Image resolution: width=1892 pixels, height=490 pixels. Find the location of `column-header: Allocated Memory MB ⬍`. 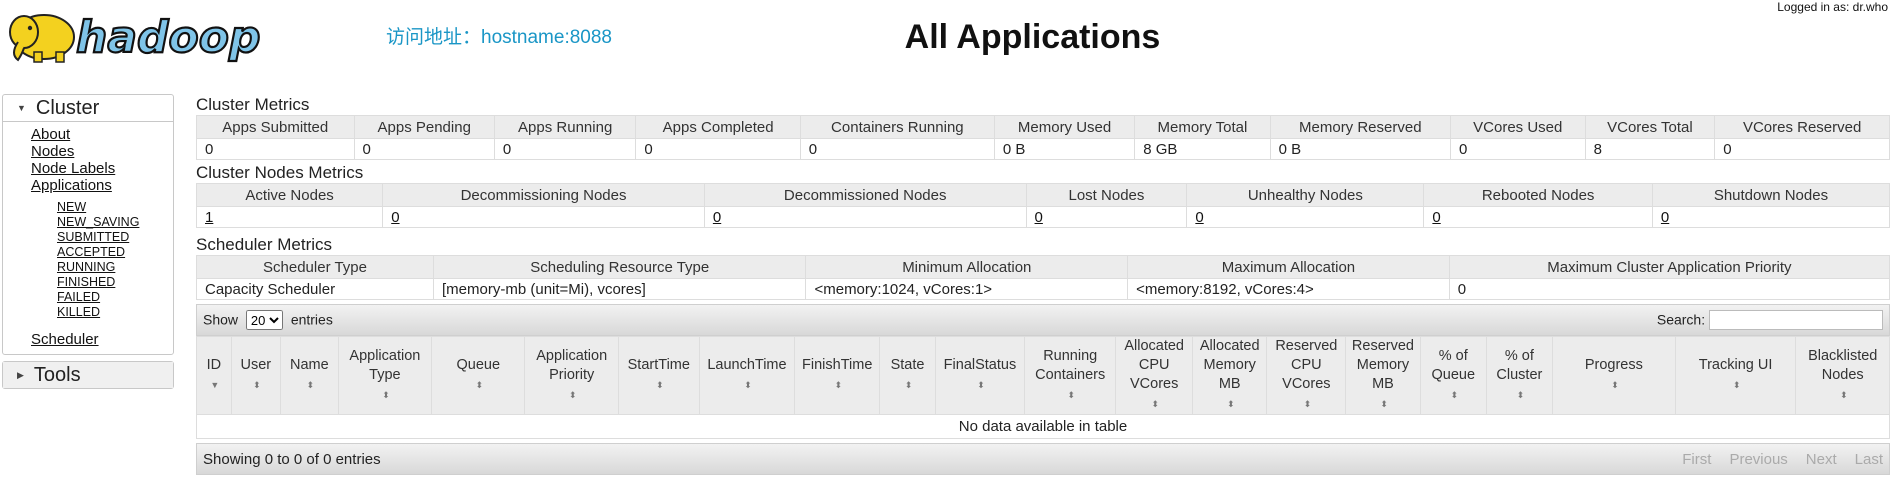

column-header: Allocated Memory MB ⬍ is located at coordinates (1229, 375).